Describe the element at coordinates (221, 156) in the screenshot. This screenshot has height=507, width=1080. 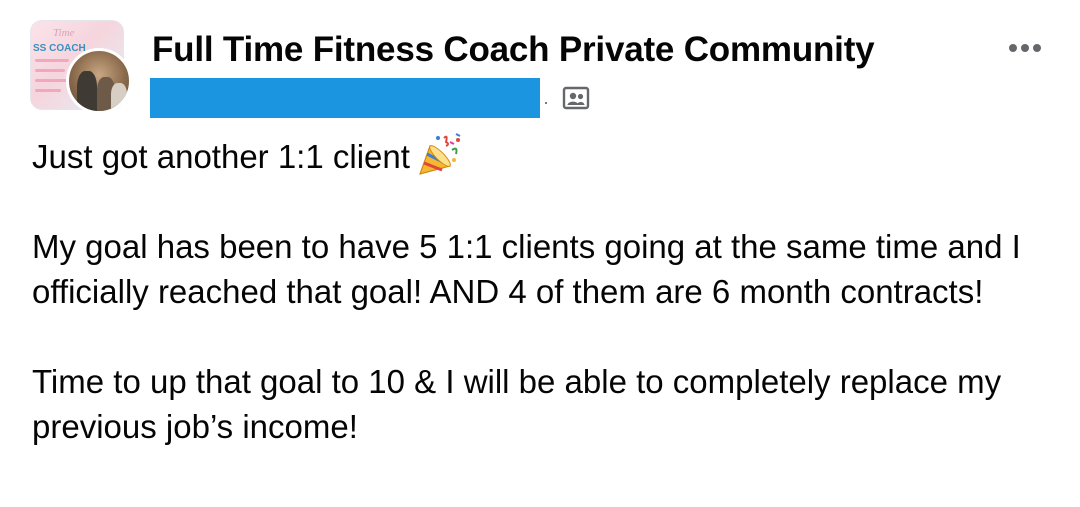
I see `post-line-1-text: Just got another 1:1 client` at that location.